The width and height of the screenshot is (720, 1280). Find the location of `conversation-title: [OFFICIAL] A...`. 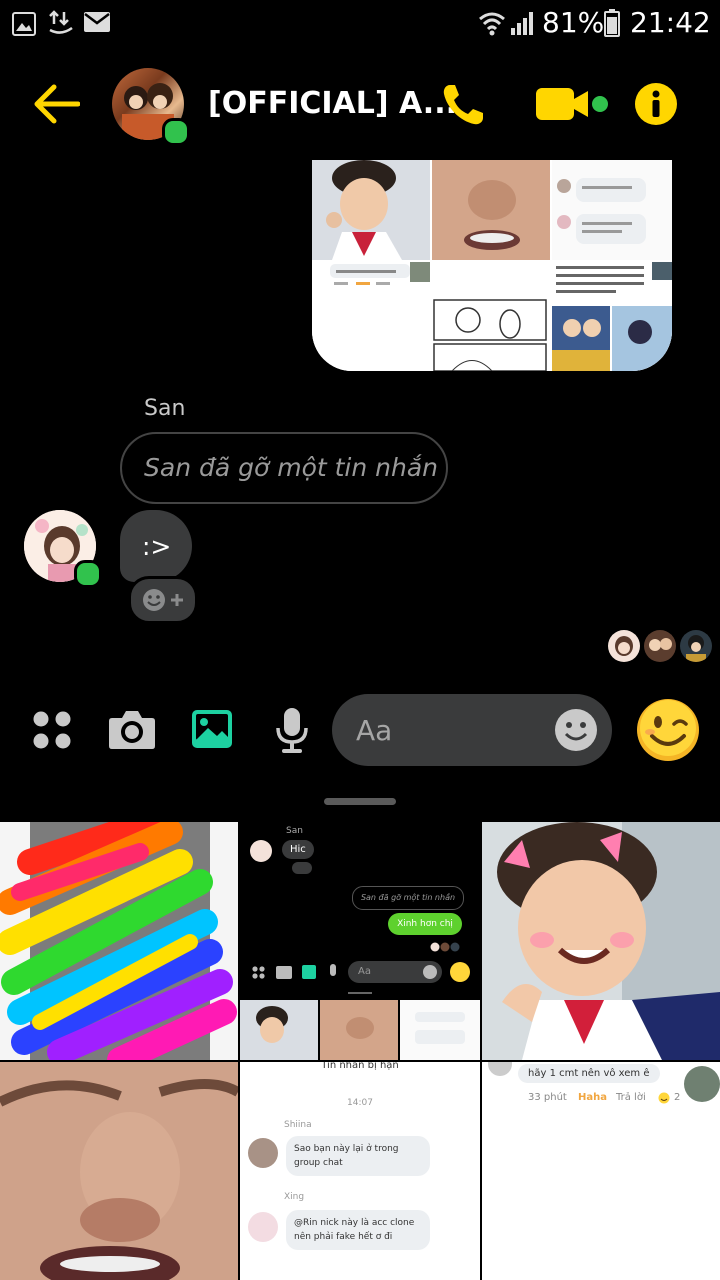

conversation-title: [OFFICIAL] A... is located at coordinates (332, 103).